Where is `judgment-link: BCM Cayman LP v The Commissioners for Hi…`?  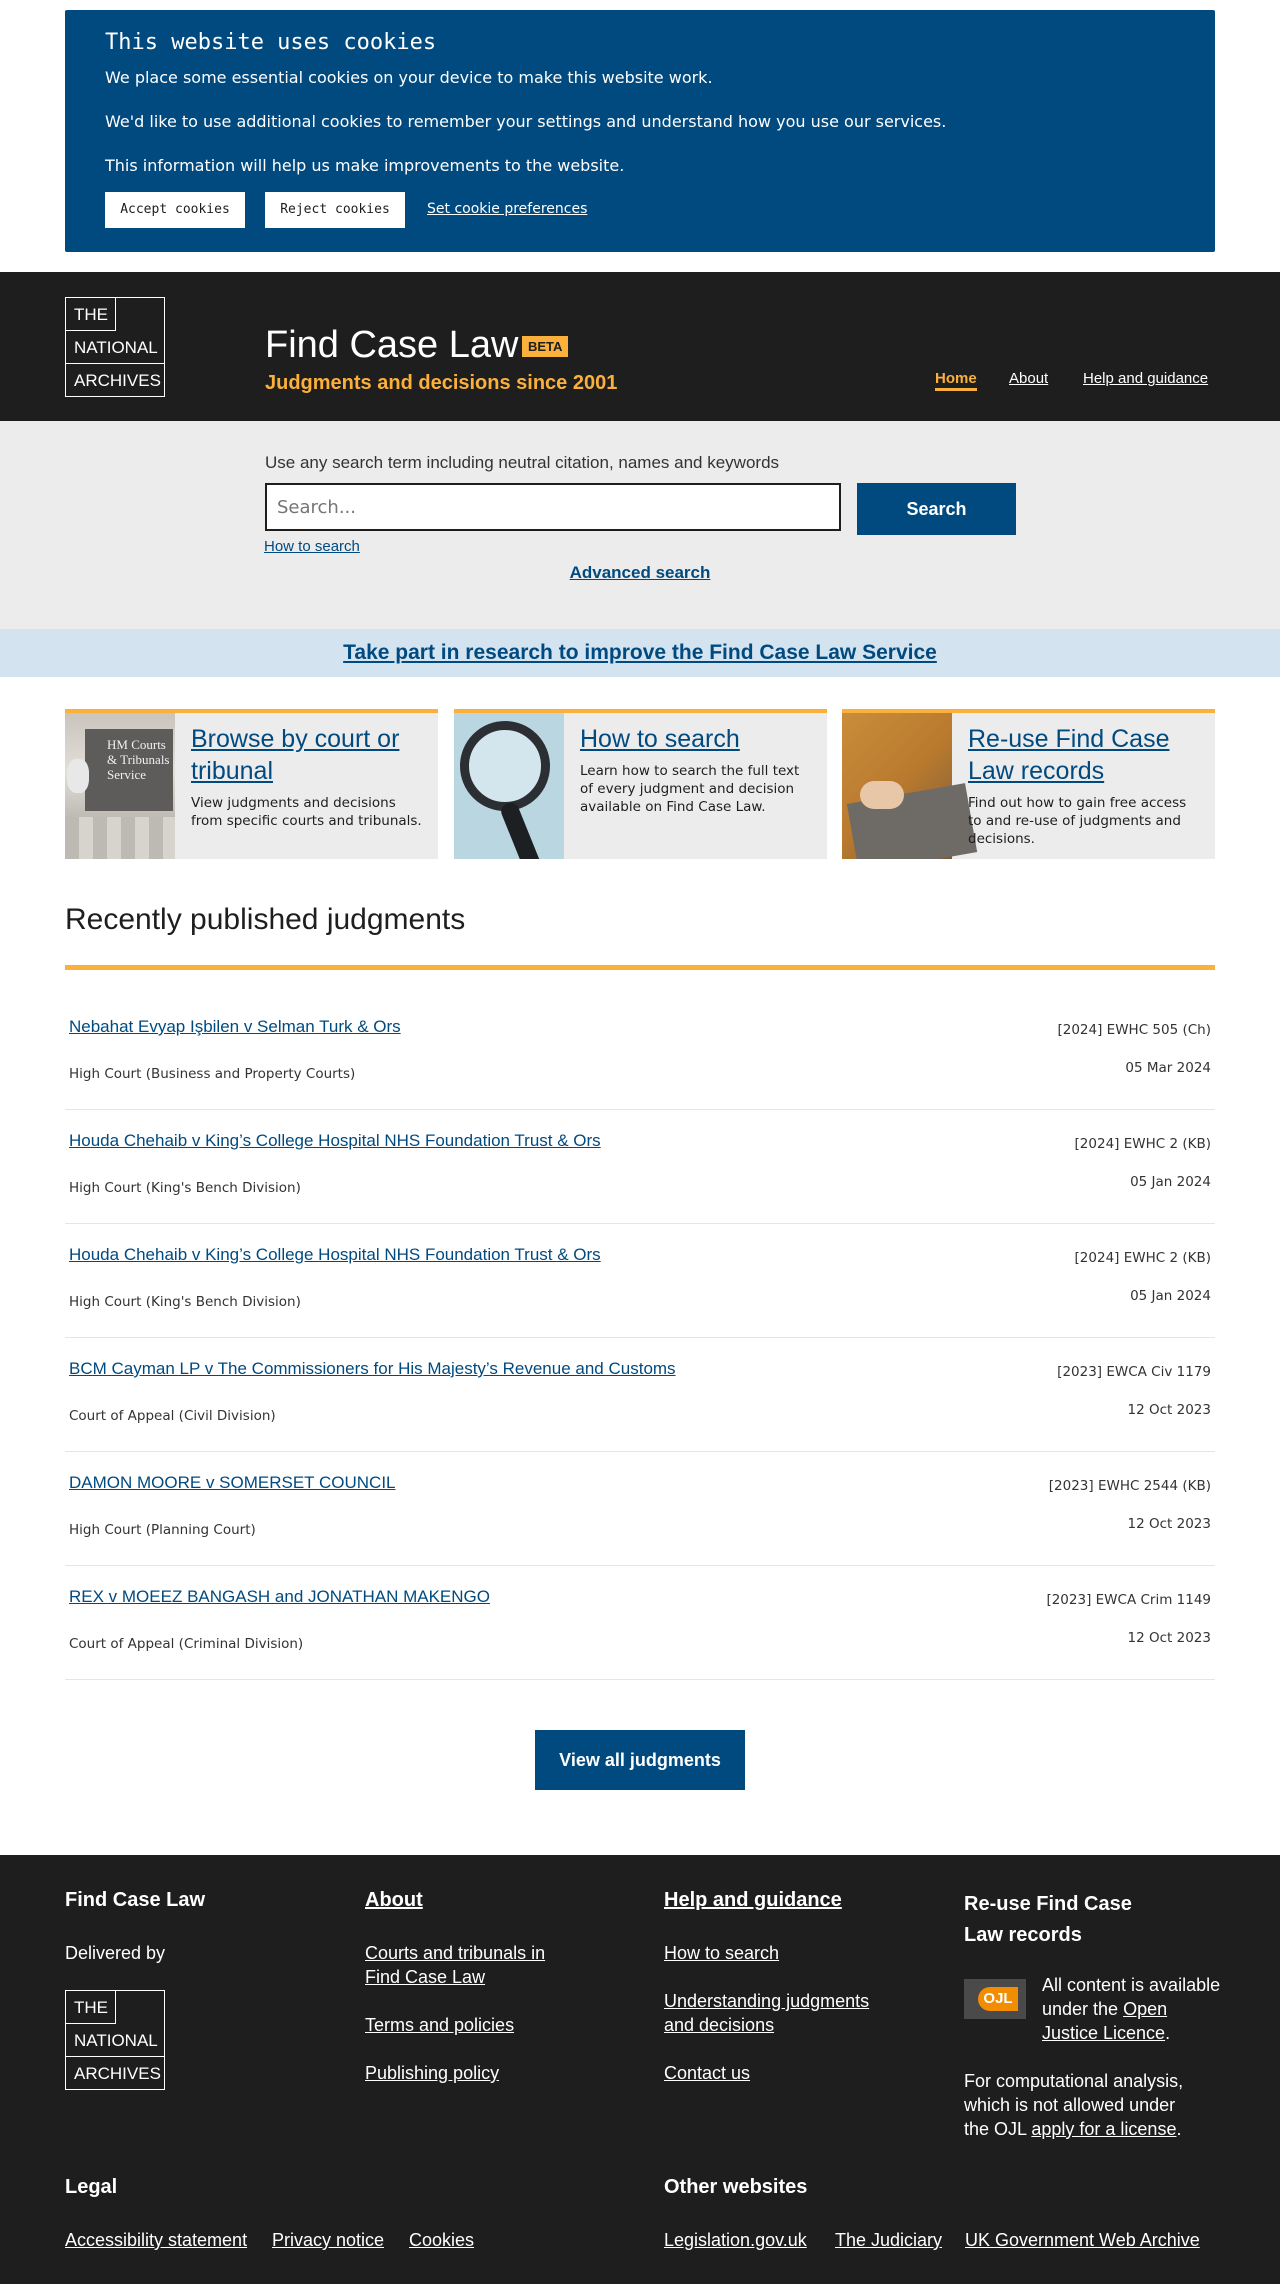
judgment-link: BCM Cayman LP v The Commissioners for Hi… is located at coordinates (372, 1369).